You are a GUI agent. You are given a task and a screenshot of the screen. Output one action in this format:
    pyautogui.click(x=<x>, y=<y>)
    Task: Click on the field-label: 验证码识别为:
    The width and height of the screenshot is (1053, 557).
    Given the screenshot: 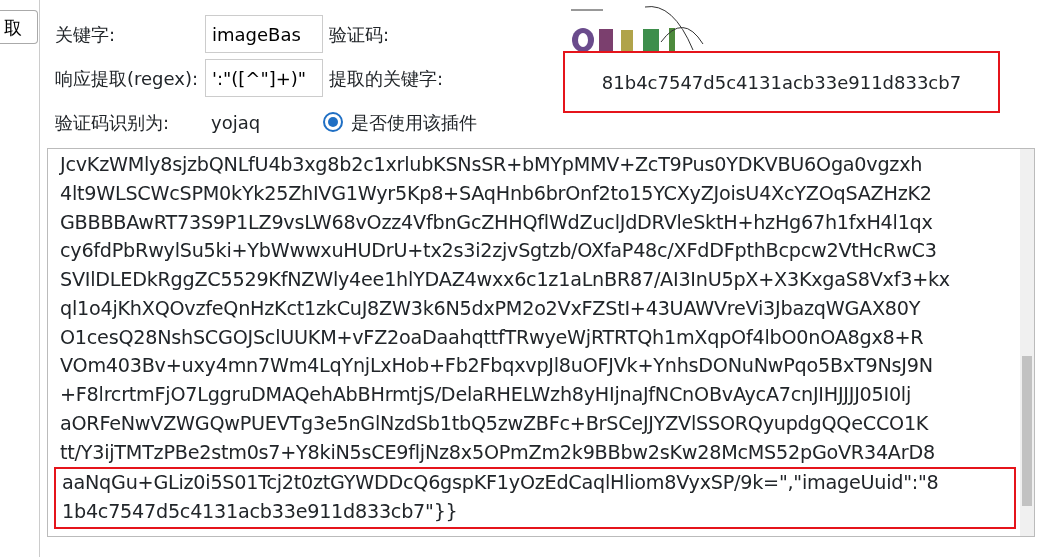 What is the action you would take?
    pyautogui.click(x=112, y=122)
    